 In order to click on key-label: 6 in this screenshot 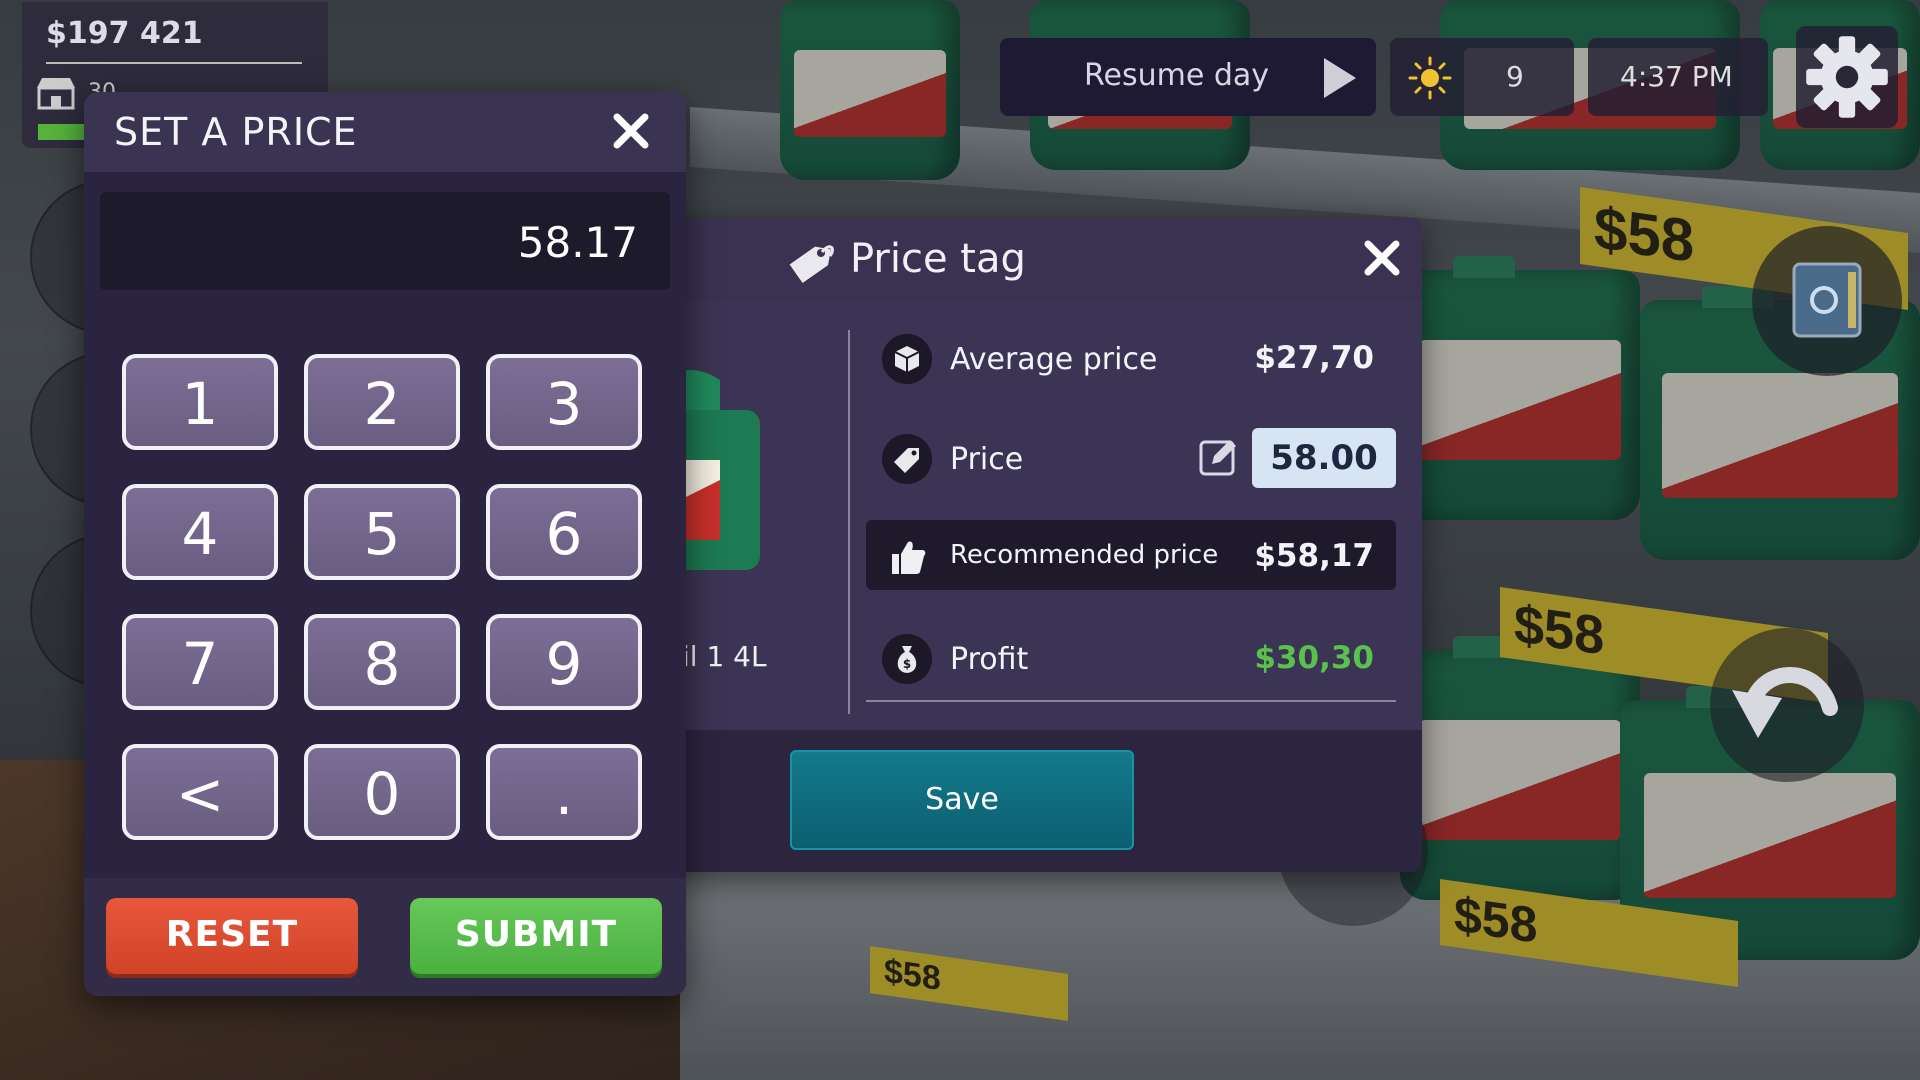, I will do `click(564, 534)`.